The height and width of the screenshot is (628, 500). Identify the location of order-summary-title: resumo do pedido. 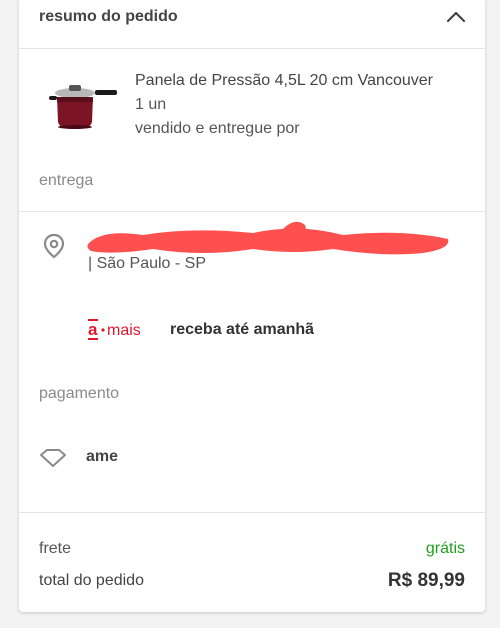
(108, 16).